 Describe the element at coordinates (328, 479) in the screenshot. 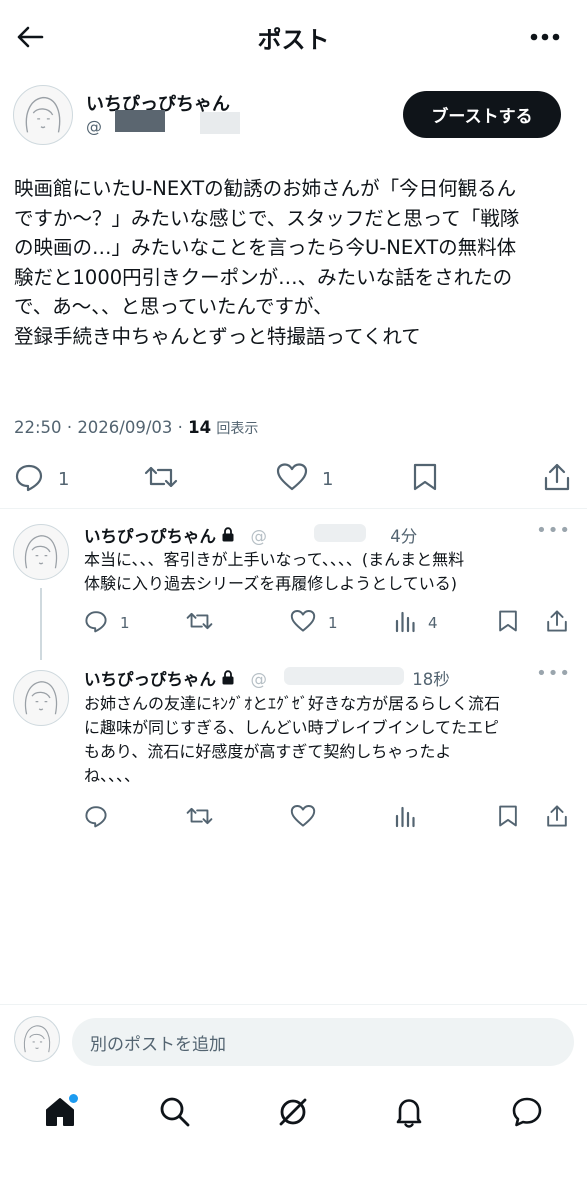

I see `like-count: 1` at that location.